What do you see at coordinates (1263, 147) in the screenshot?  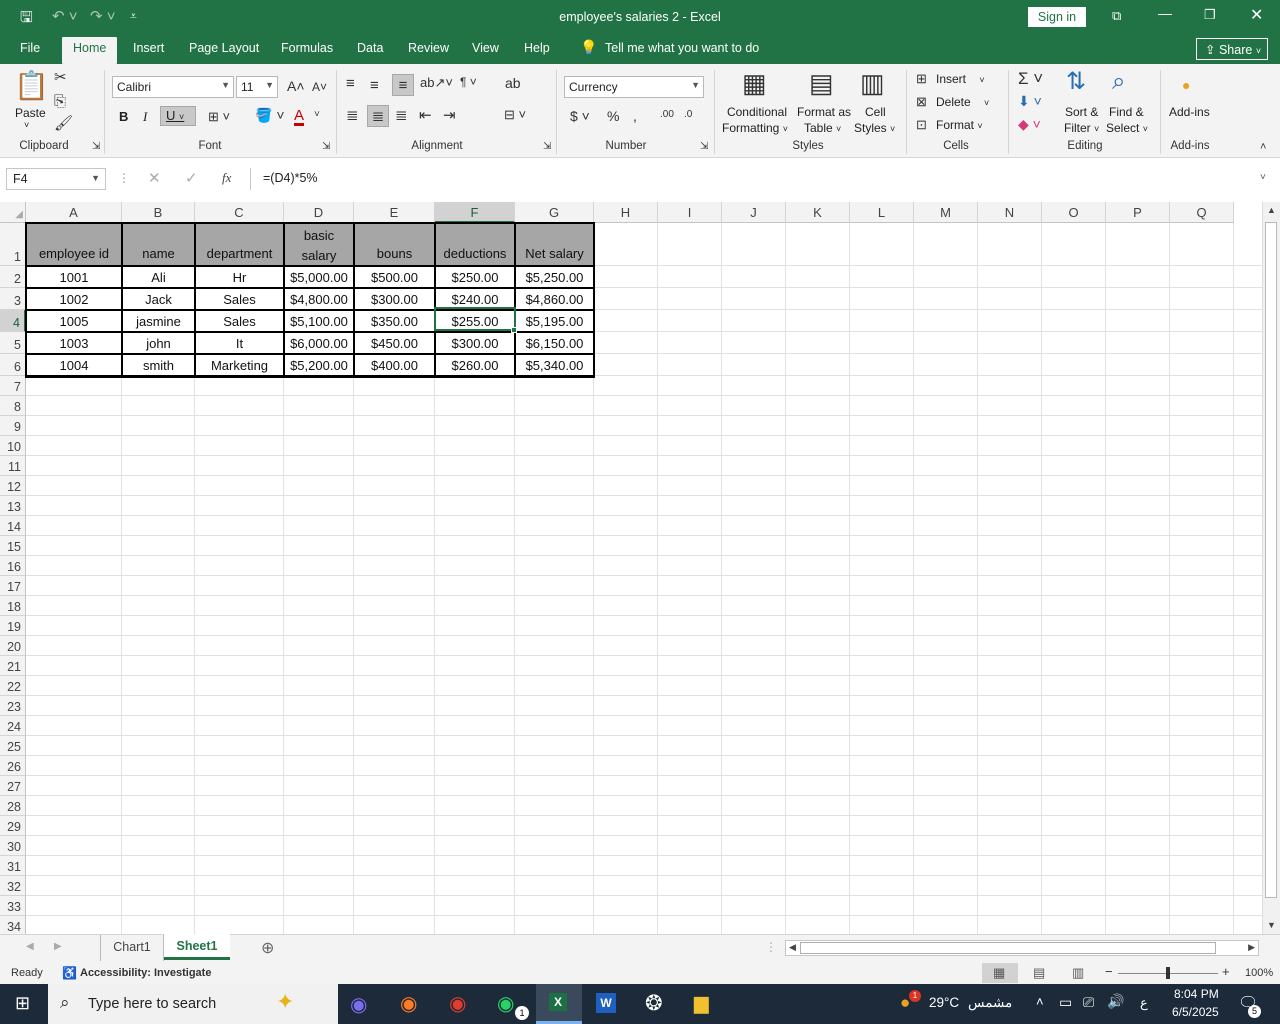 I see `collapse-ribbon-icon: ˄` at bounding box center [1263, 147].